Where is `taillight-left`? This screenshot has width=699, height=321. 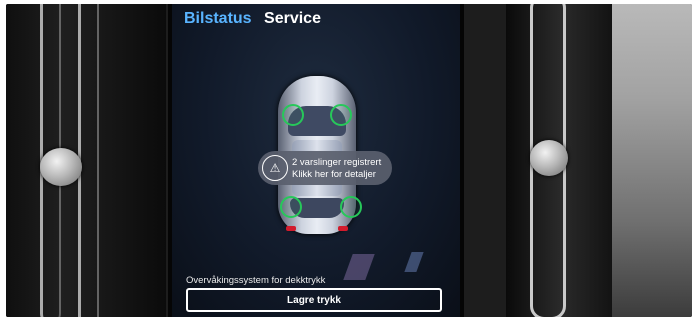
taillight-left is located at coordinates (291, 228).